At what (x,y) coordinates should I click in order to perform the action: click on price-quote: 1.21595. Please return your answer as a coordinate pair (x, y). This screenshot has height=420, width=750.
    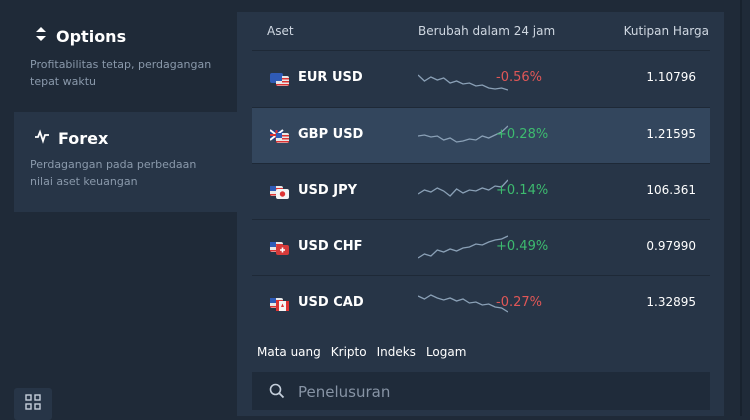
    Looking at the image, I should click on (671, 134).